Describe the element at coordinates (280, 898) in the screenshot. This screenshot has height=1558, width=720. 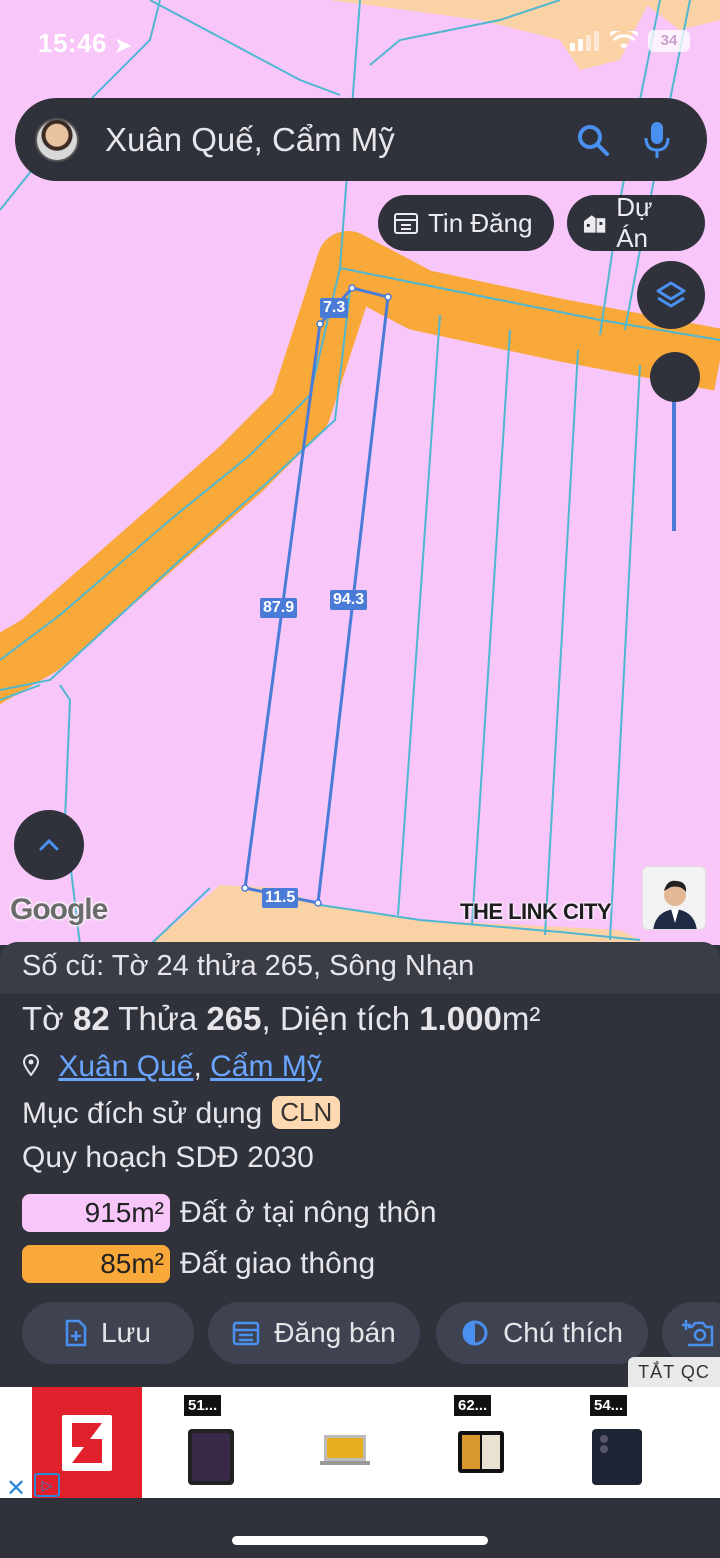
I see `measure-label-bottom: 11.5` at that location.